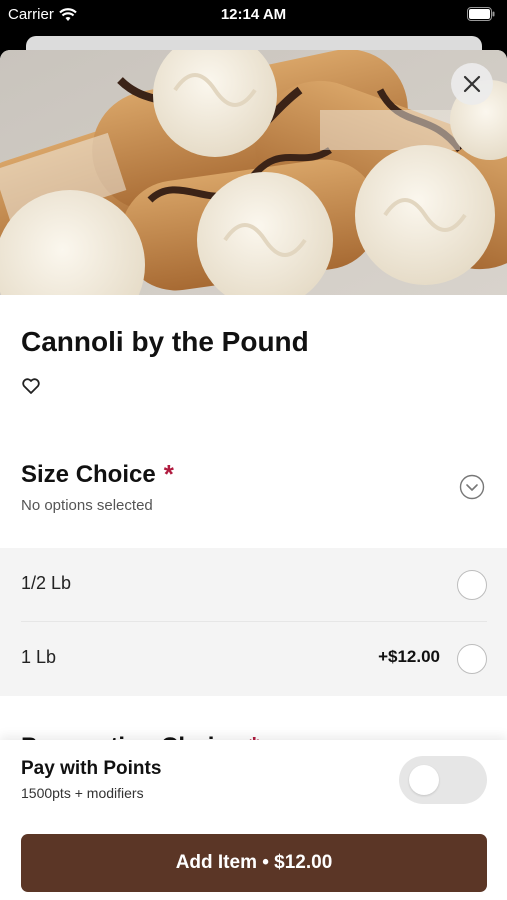  I want to click on points-subtitle: 1500pts + modifiers, so click(82, 793).